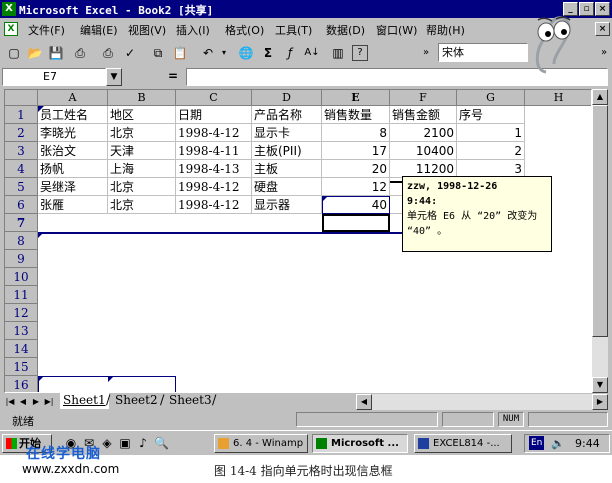 This screenshot has width=612, height=483. I want to click on column-header-d: D, so click(287, 98).